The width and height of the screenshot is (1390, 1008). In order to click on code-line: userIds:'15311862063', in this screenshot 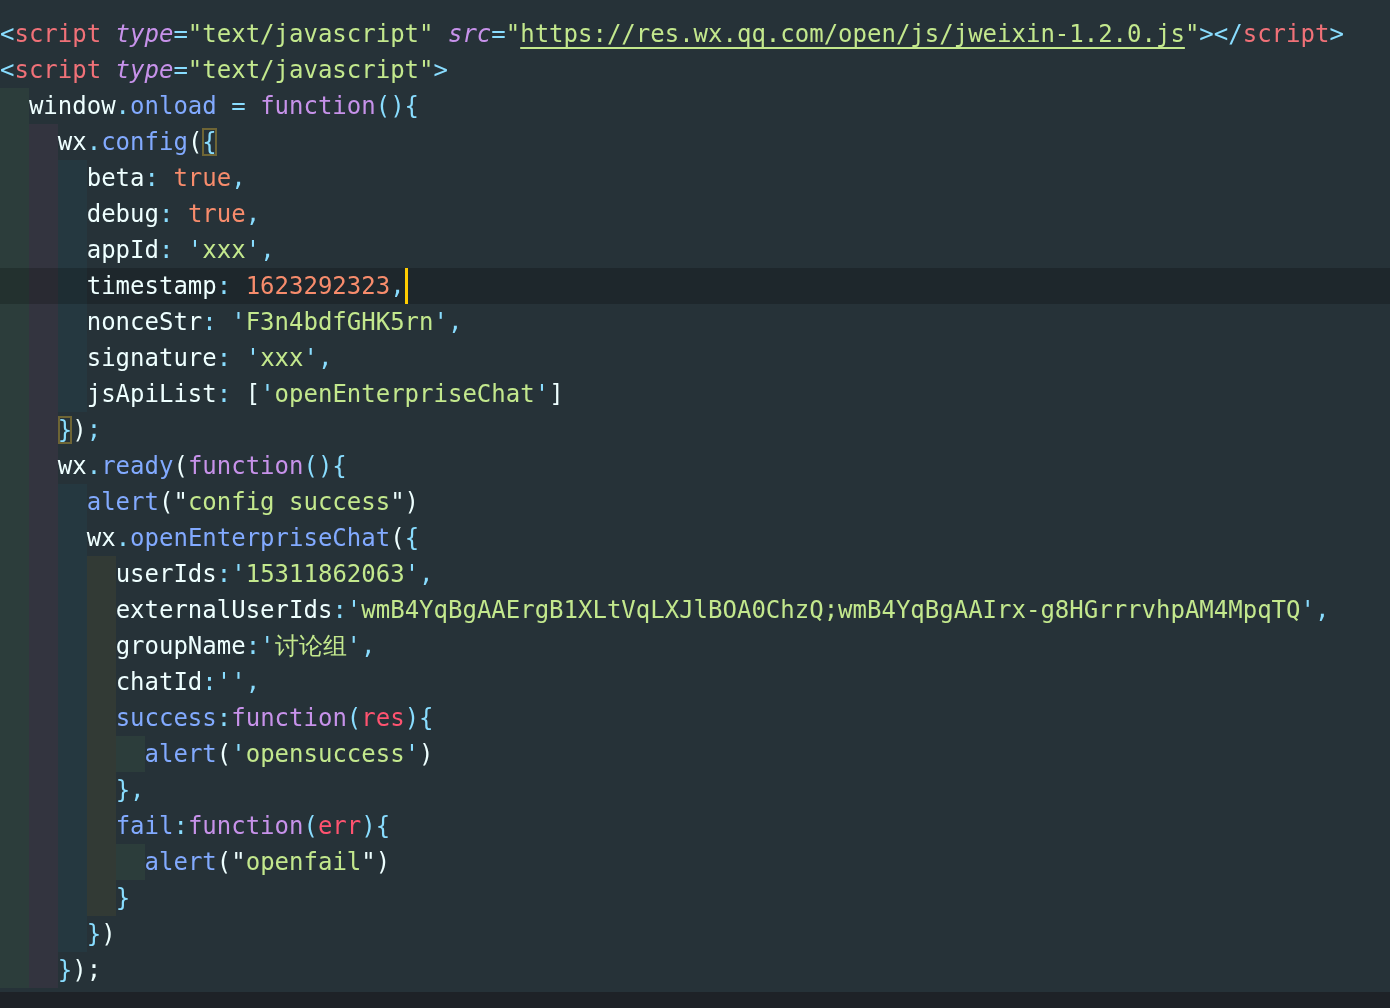, I will do `click(217, 574)`.